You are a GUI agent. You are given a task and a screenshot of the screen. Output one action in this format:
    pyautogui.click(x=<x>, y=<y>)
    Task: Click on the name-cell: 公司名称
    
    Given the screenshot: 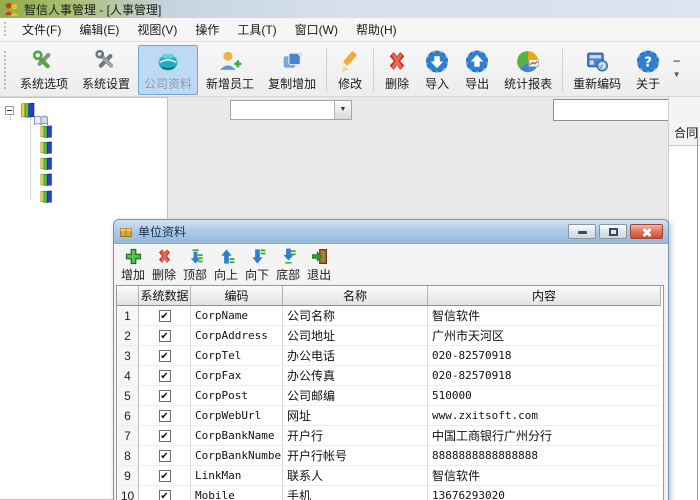 What is the action you would take?
    pyautogui.click(x=355, y=316)
    